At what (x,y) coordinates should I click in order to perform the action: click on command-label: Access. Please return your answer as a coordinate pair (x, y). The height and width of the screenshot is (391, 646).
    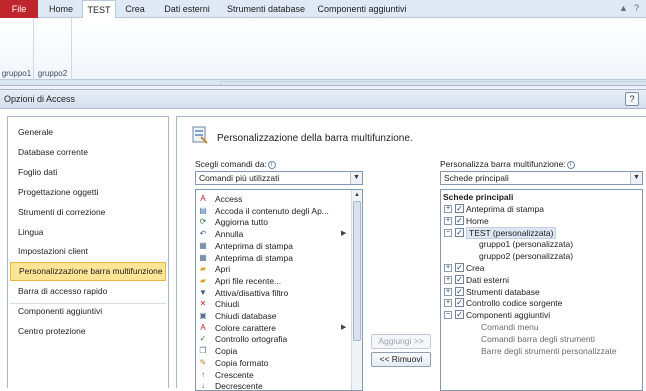
    Looking at the image, I should click on (229, 199).